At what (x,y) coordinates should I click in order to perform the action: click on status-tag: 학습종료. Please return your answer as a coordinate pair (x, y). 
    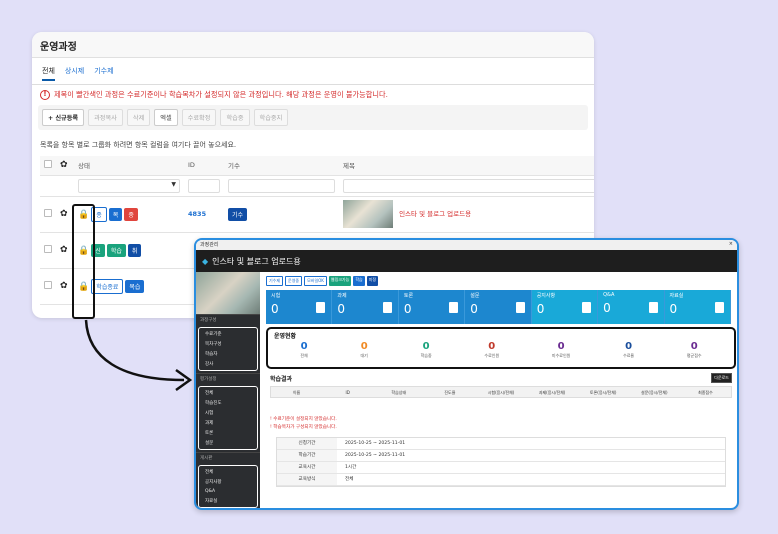
    Looking at the image, I should click on (107, 286).